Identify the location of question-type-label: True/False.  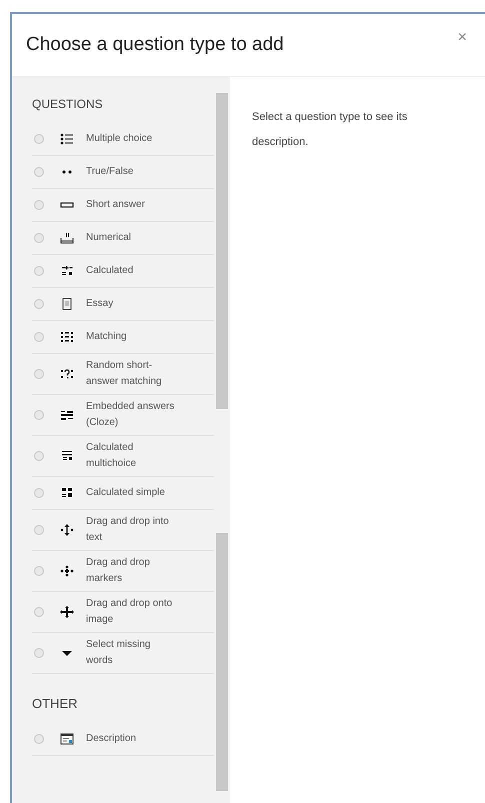
(132, 172).